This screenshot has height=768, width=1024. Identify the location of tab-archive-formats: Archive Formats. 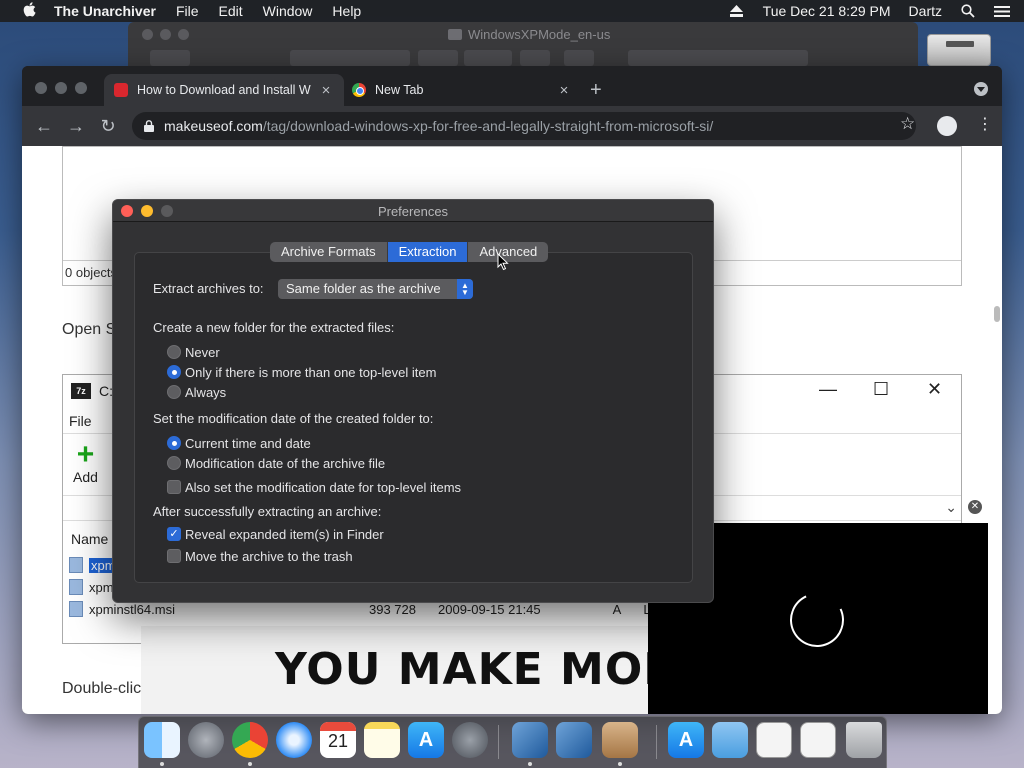
(328, 252).